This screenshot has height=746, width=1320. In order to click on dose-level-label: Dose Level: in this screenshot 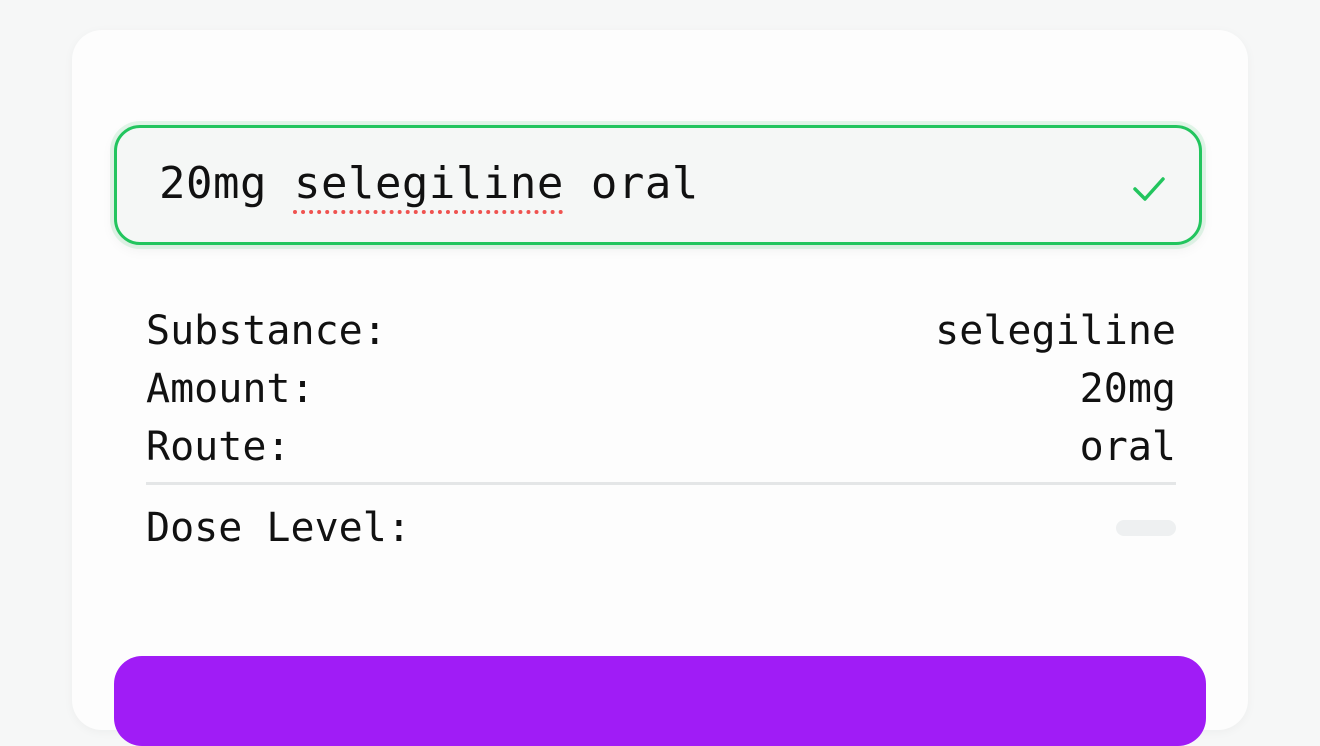, I will do `click(278, 528)`.